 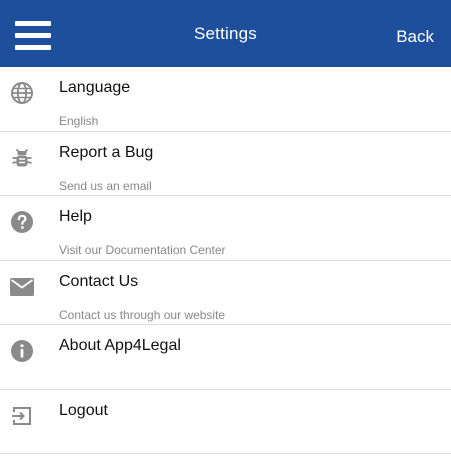 I want to click on page-title: Settings, so click(x=225, y=33).